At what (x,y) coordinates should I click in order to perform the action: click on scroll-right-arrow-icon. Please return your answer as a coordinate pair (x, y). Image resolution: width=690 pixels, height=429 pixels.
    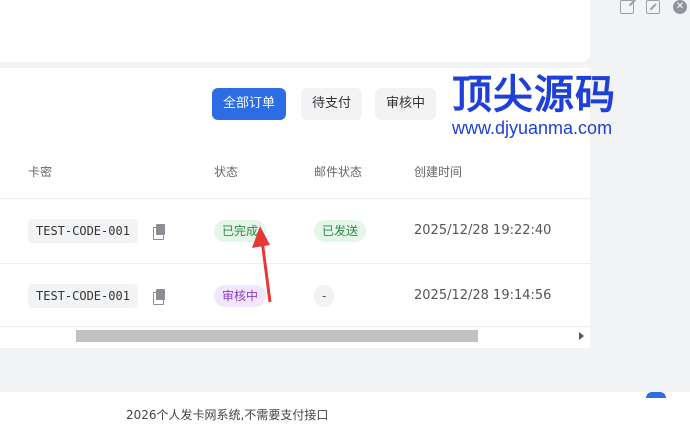
    Looking at the image, I should click on (581, 336).